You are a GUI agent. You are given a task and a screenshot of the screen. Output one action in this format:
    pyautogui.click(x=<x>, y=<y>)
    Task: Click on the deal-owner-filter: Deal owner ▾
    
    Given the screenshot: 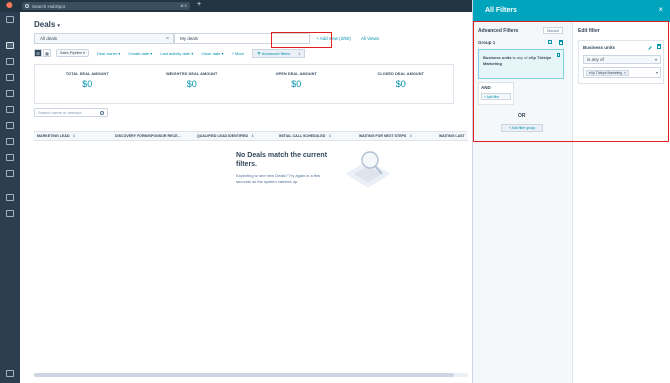 What is the action you would take?
    pyautogui.click(x=108, y=53)
    